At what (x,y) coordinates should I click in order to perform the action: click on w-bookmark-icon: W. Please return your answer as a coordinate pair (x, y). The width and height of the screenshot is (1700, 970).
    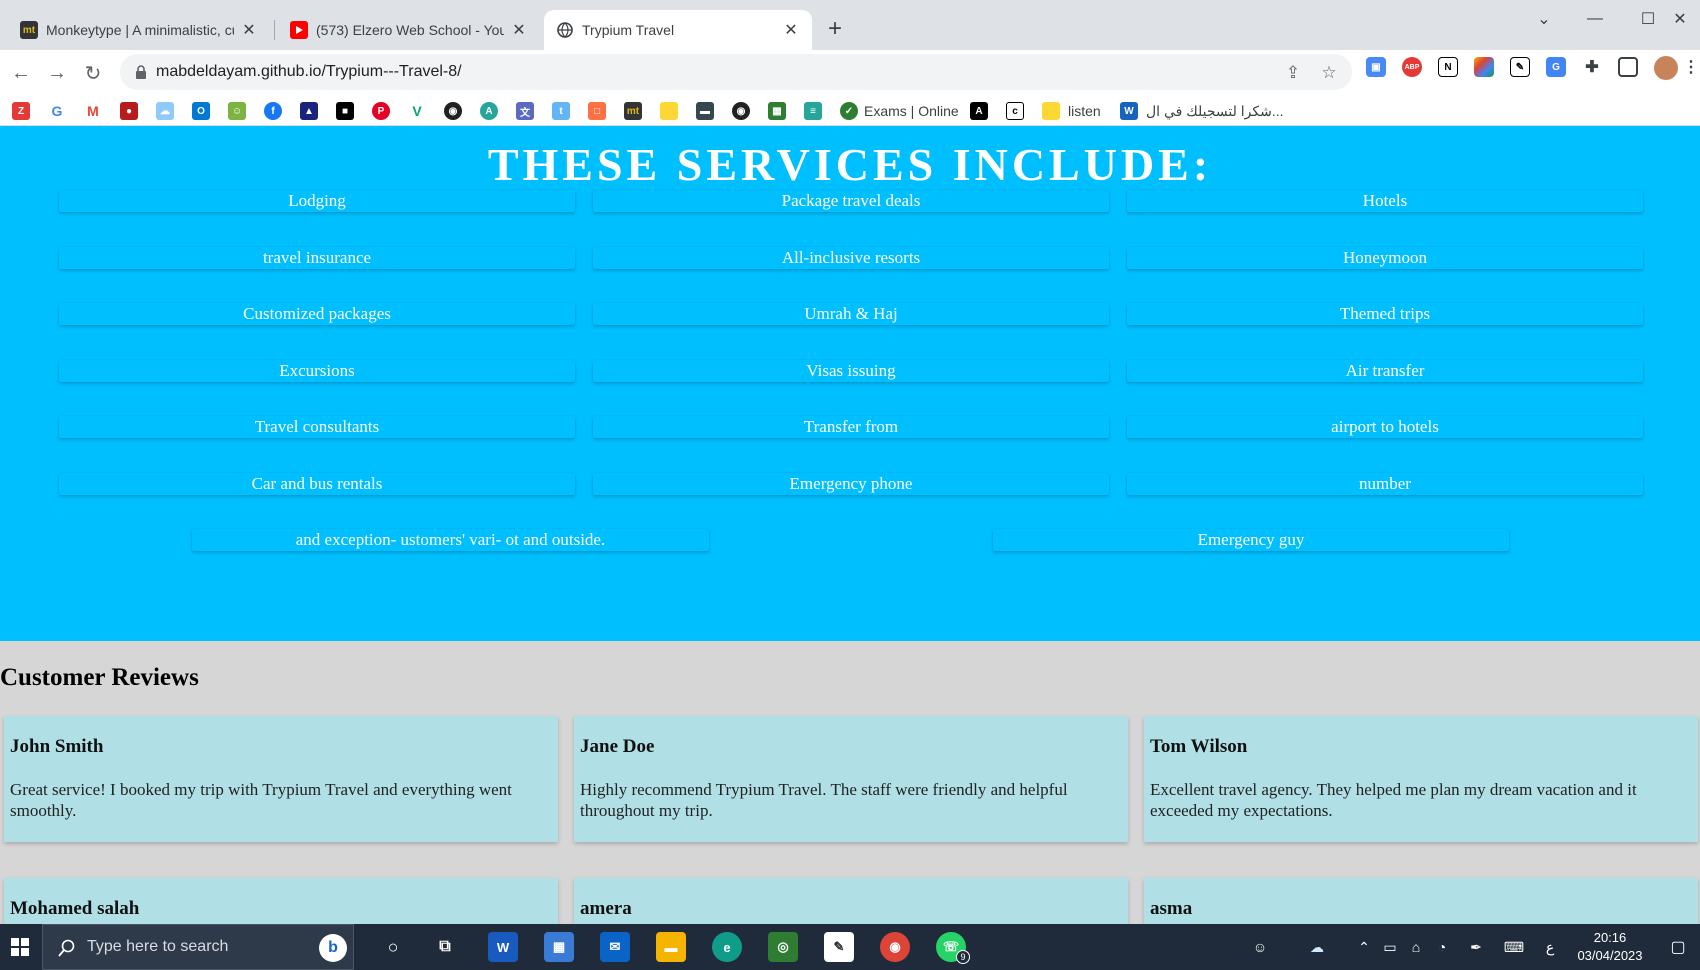
    Looking at the image, I should click on (1129, 111).